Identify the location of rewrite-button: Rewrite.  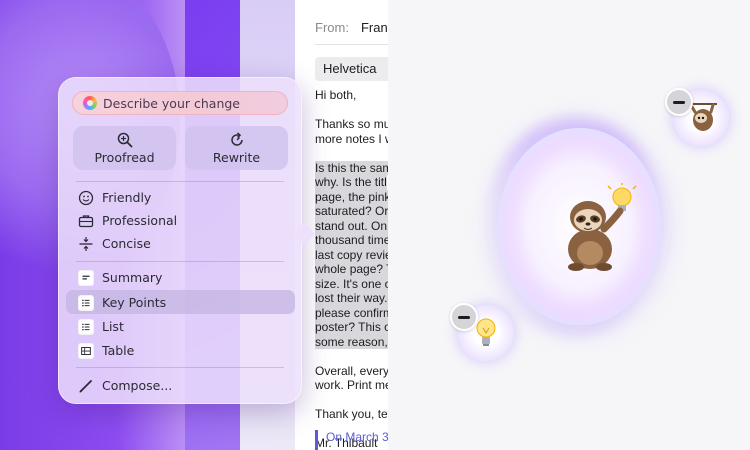
(236, 148).